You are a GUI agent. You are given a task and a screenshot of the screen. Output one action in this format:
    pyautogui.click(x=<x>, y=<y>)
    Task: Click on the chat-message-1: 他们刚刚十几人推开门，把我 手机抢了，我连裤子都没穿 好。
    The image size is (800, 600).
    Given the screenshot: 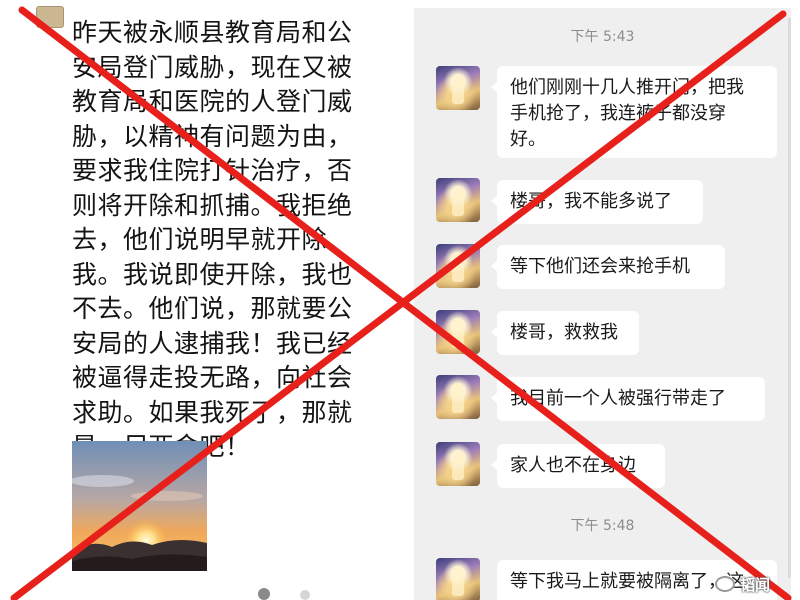 What is the action you would take?
    pyautogui.click(x=634, y=112)
    